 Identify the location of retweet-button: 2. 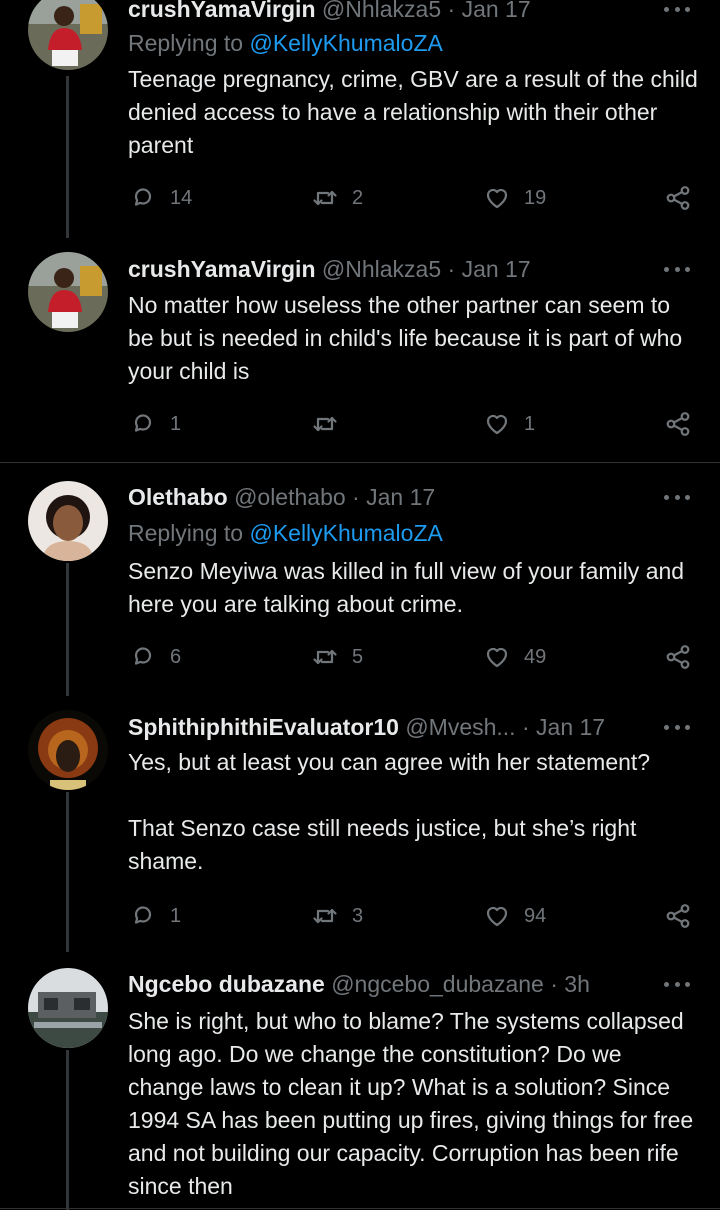
(336, 198).